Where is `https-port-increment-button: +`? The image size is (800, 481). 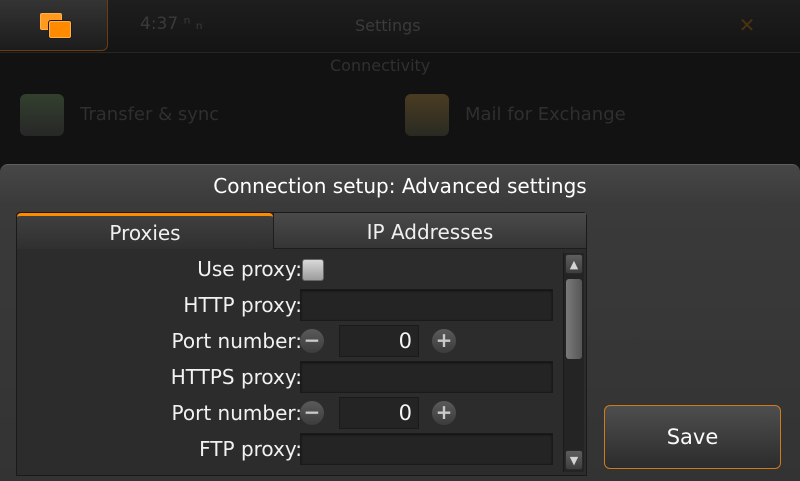
https-port-increment-button: + is located at coordinates (444, 413).